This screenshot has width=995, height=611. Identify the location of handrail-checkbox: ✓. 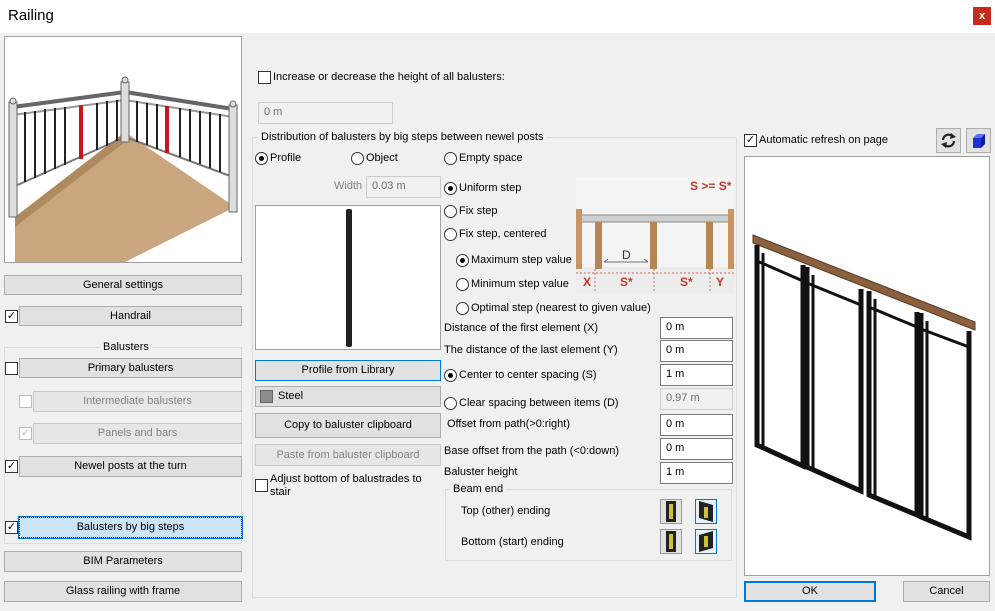
(11, 316).